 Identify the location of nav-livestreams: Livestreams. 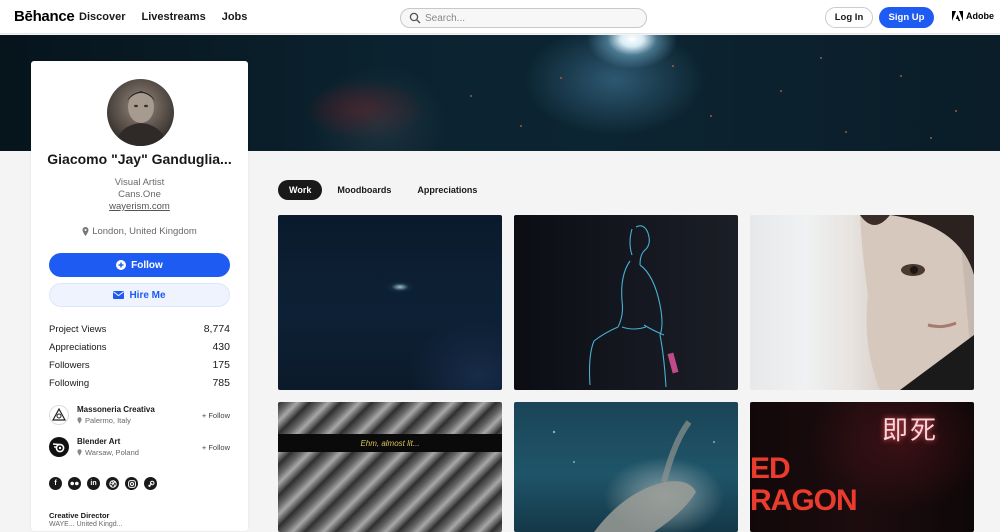
(173, 17).